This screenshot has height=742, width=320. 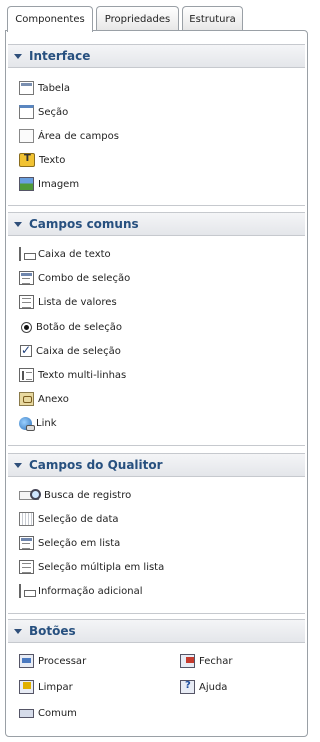 What do you see at coordinates (26, 184) in the screenshot?
I see `image-icon` at bounding box center [26, 184].